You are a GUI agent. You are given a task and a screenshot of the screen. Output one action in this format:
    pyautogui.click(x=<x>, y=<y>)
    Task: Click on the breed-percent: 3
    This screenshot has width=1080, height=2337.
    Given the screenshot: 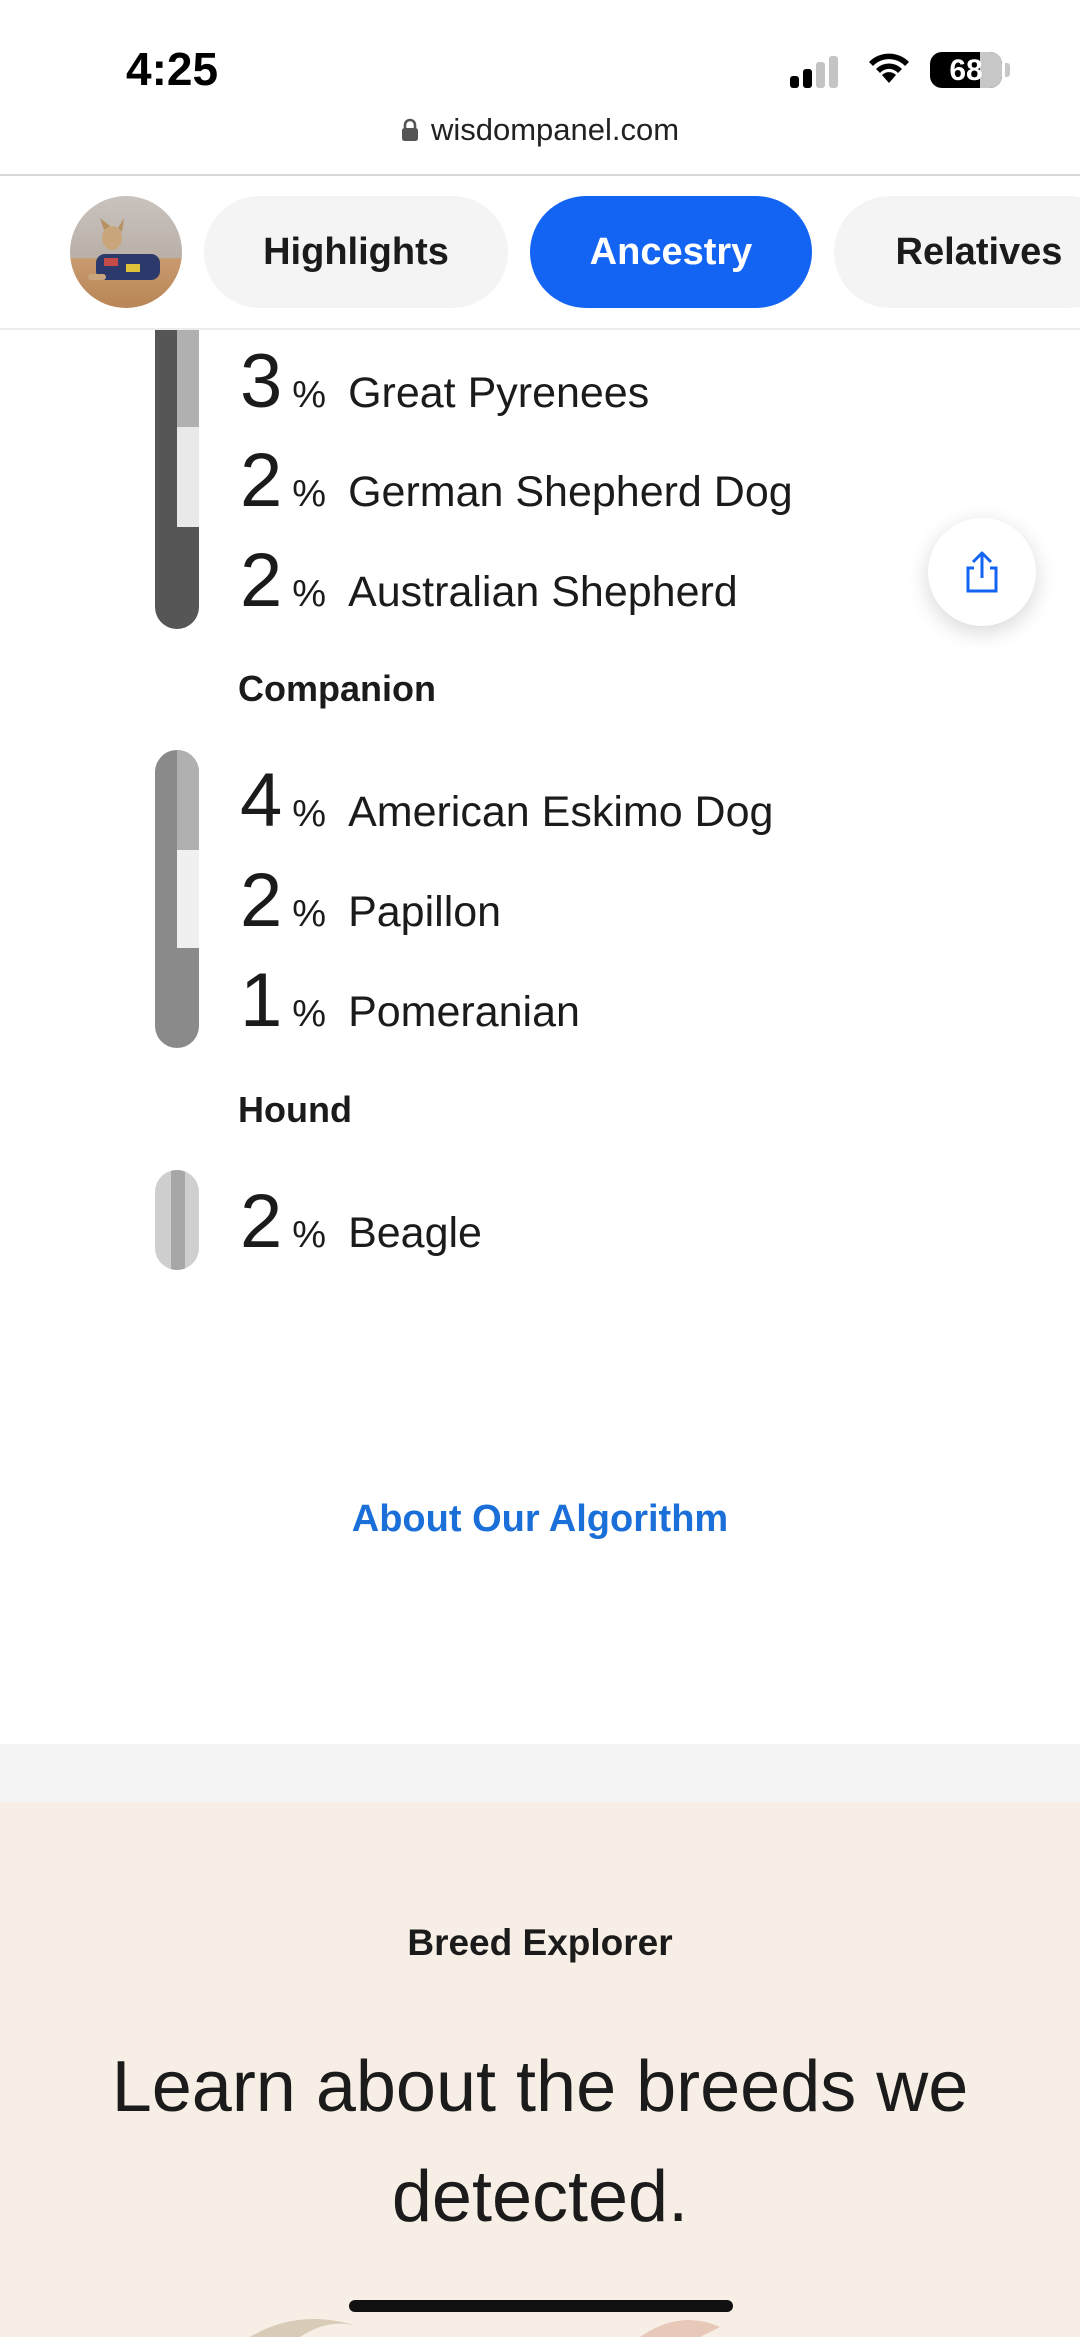 What is the action you would take?
    pyautogui.click(x=261, y=381)
    